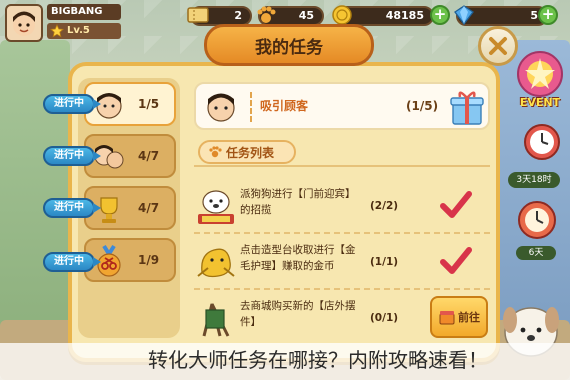 The height and width of the screenshot is (380, 570). What do you see at coordinates (542, 140) in the screenshot?
I see `alarm-clock-icon` at bounding box center [542, 140].